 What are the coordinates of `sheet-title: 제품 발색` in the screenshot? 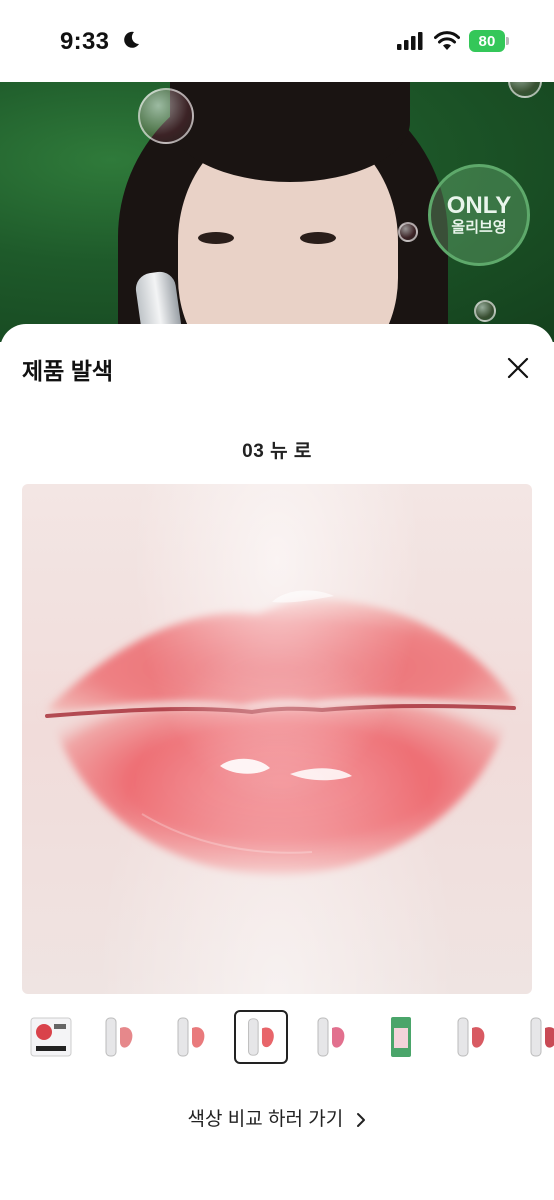 It's located at (68, 371).